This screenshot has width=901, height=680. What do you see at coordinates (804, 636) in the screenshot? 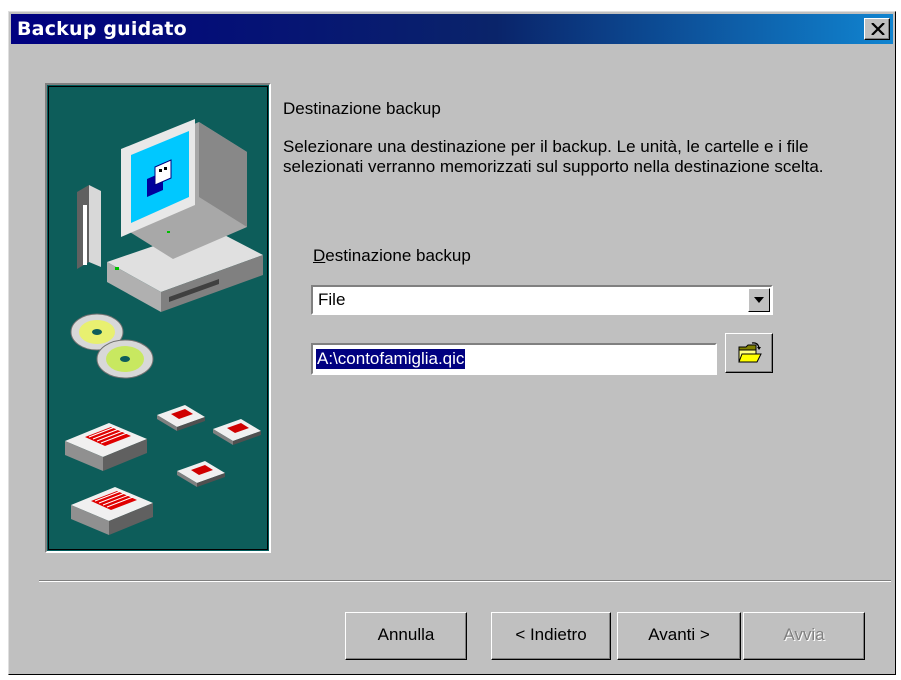
I see `start-button: Avvia` at bounding box center [804, 636].